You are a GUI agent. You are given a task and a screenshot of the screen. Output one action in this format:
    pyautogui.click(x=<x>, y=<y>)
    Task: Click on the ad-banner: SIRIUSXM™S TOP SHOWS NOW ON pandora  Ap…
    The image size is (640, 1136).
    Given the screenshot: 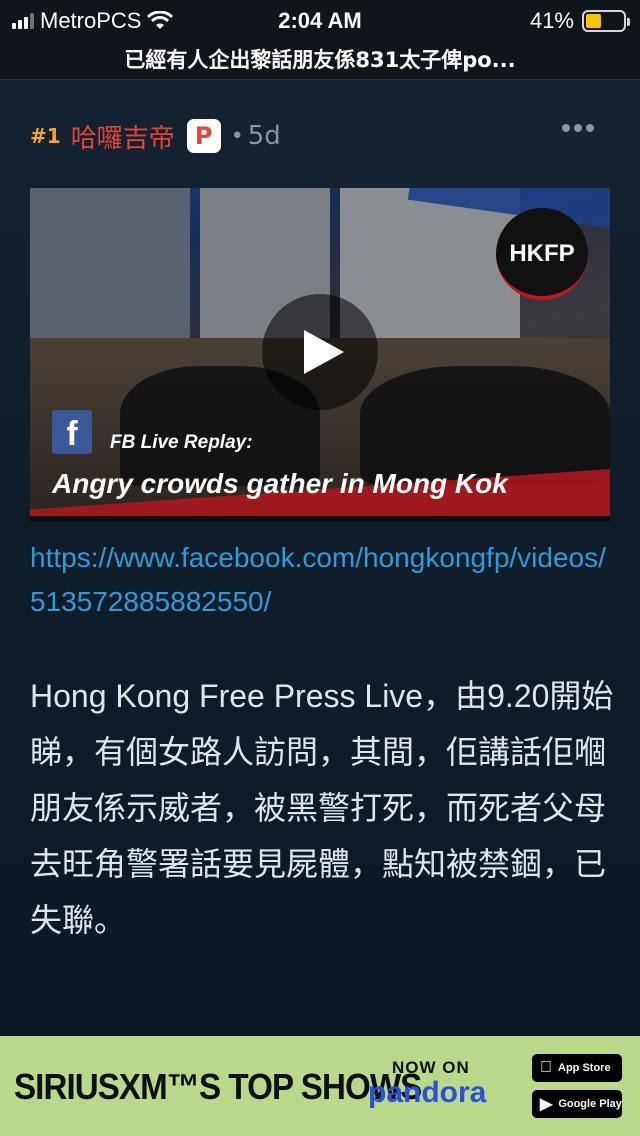 What is the action you would take?
    pyautogui.click(x=320, y=1086)
    